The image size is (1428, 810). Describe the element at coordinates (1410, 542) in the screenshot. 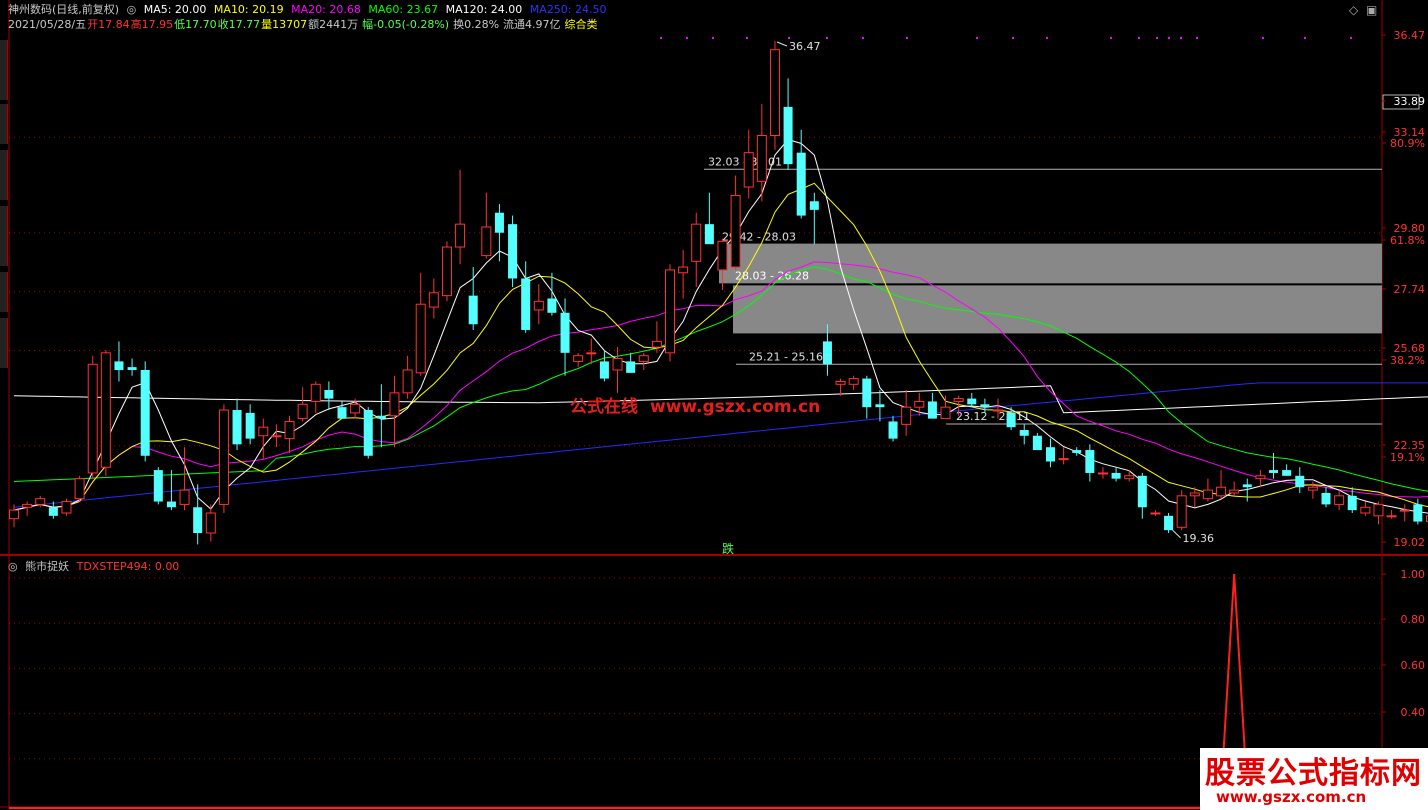

I see `price-tick-label: 19.02` at that location.